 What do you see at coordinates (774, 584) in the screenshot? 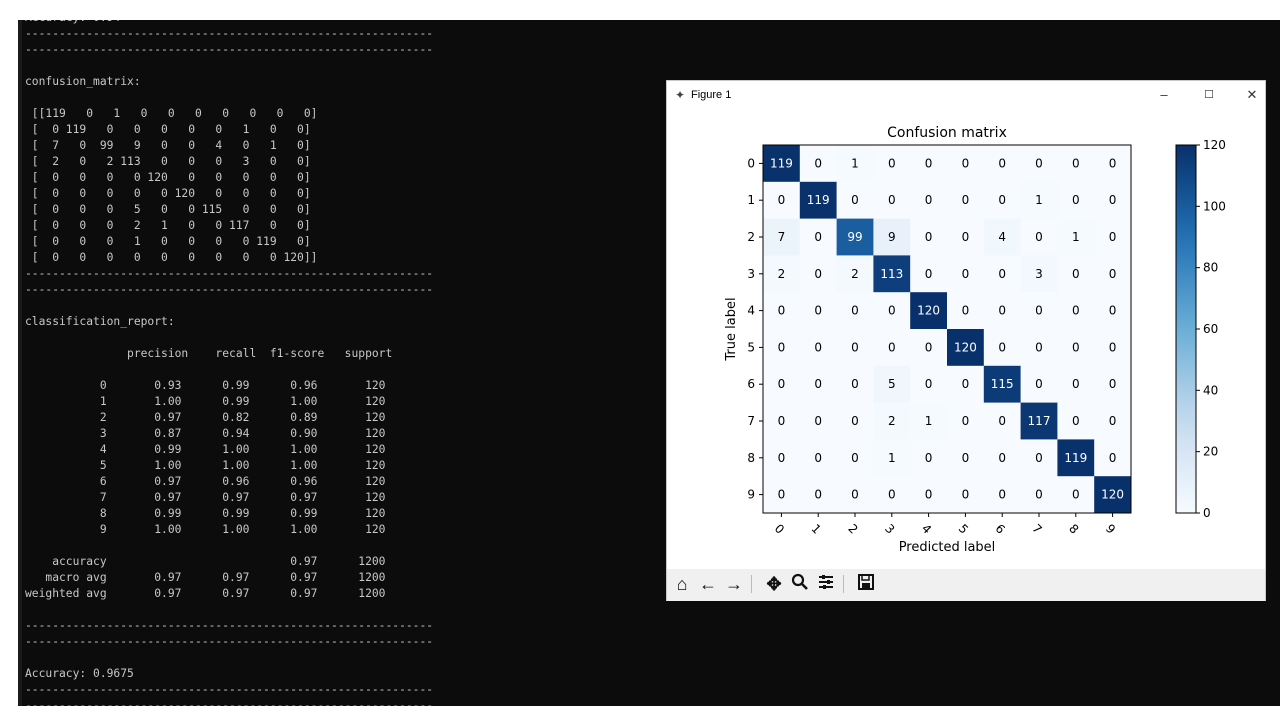
I see `pan-icon: ✥` at bounding box center [774, 584].